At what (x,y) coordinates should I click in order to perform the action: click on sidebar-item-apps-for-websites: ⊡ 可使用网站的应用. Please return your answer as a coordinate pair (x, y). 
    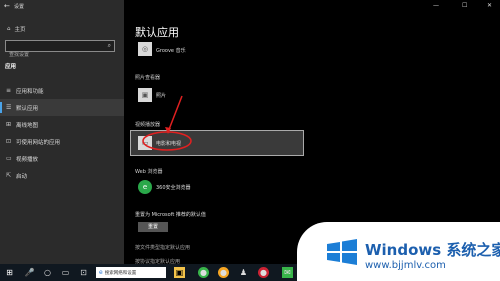
    Looking at the image, I should click on (62, 141).